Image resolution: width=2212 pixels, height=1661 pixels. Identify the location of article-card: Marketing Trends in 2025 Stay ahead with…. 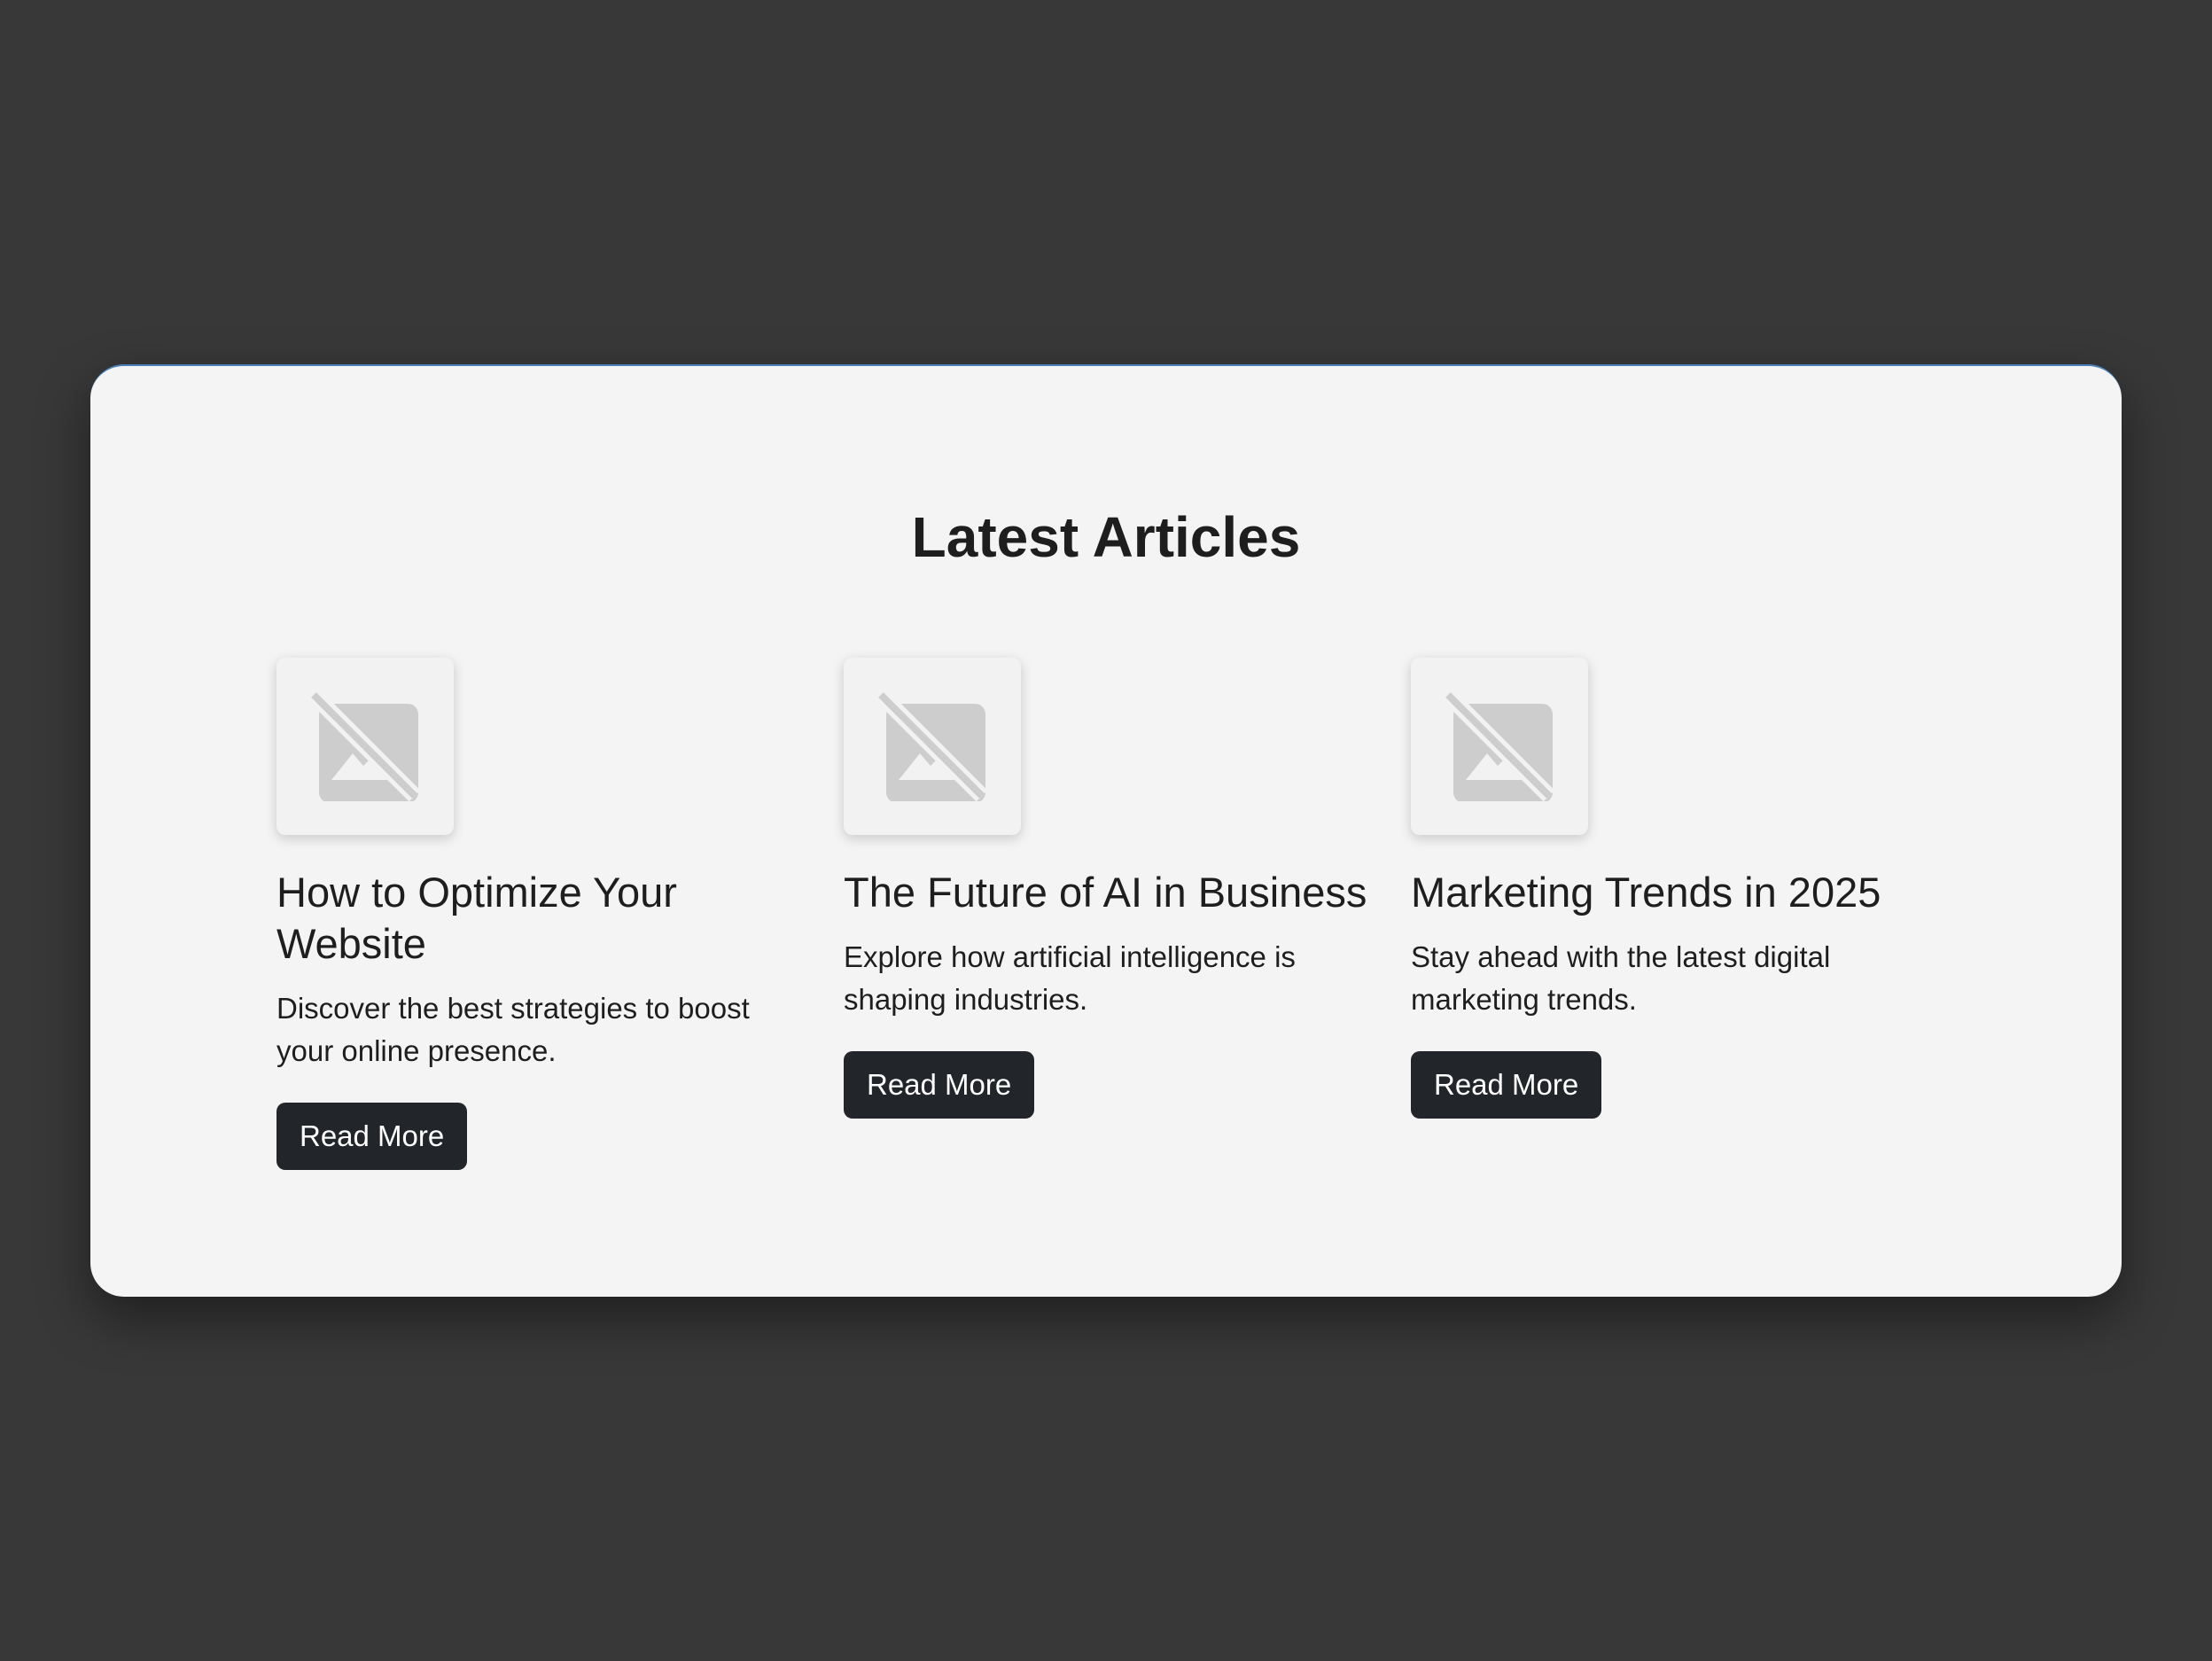
(1677, 914).